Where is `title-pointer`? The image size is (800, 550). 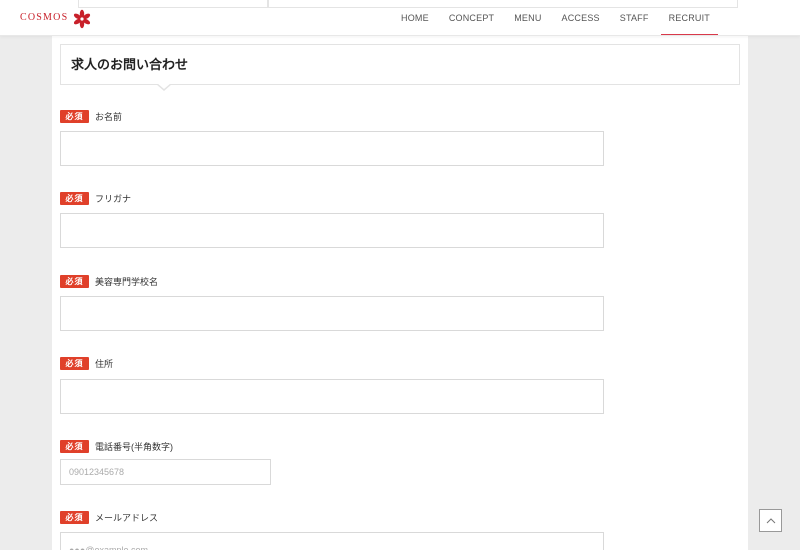
title-pointer is located at coordinates (164, 87).